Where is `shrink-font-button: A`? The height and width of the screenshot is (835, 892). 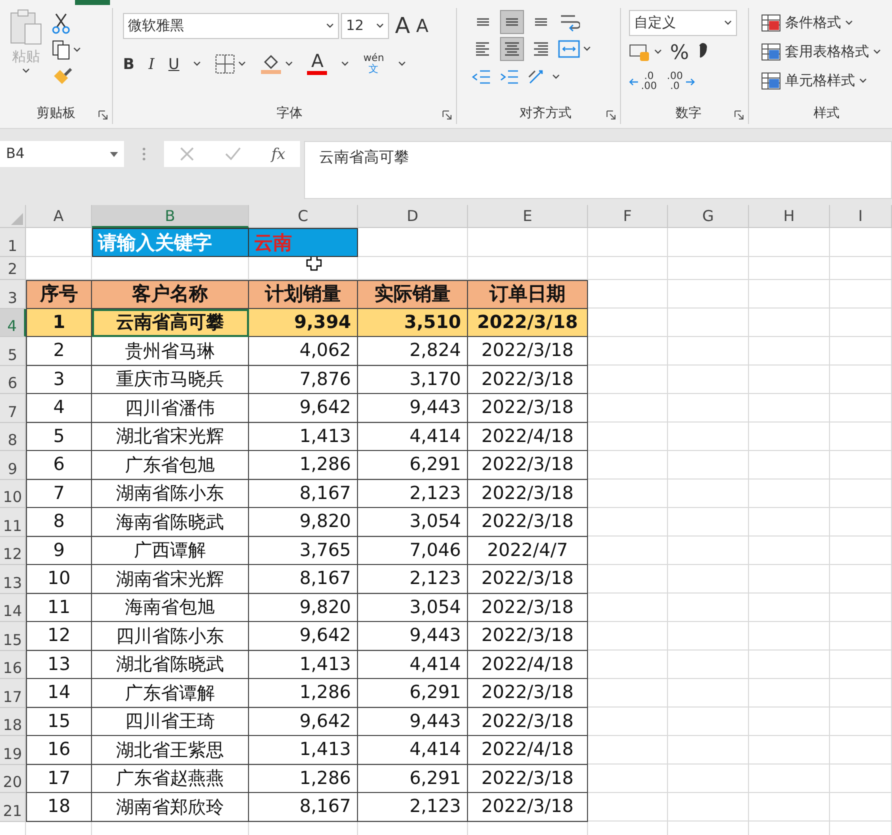
shrink-font-button: A is located at coordinates (422, 26).